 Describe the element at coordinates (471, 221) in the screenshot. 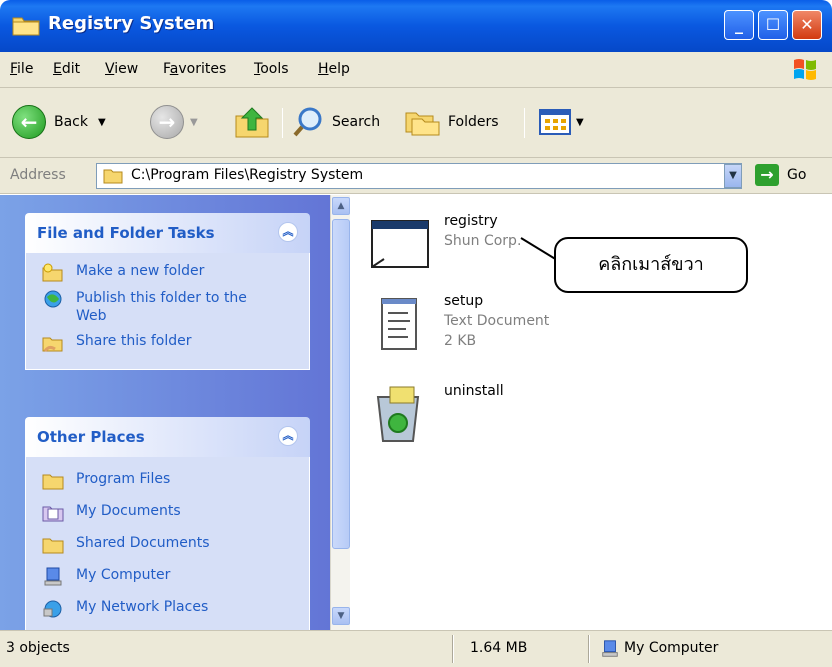

I see `file-name: registry` at that location.